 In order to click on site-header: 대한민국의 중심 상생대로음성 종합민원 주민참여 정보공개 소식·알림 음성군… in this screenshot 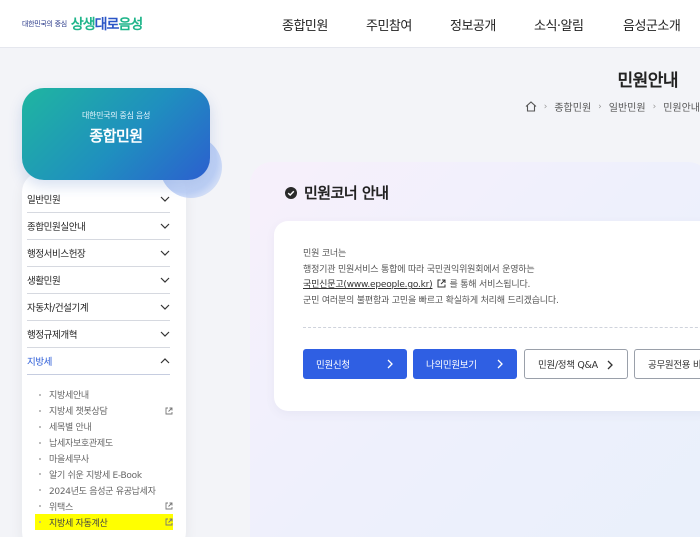, I will do `click(350, 24)`.